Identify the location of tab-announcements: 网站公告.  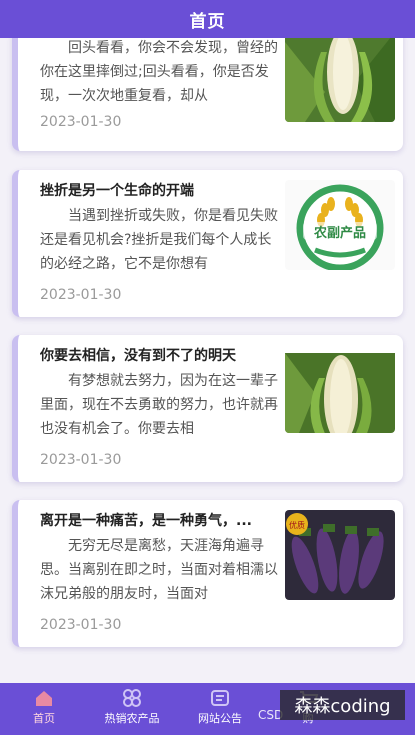
(220, 709).